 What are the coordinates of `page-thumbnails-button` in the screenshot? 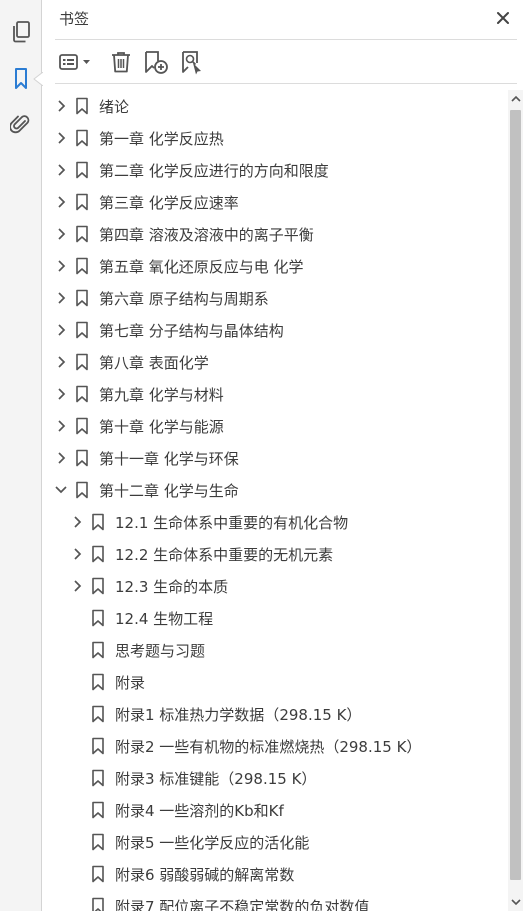 It's located at (21, 32).